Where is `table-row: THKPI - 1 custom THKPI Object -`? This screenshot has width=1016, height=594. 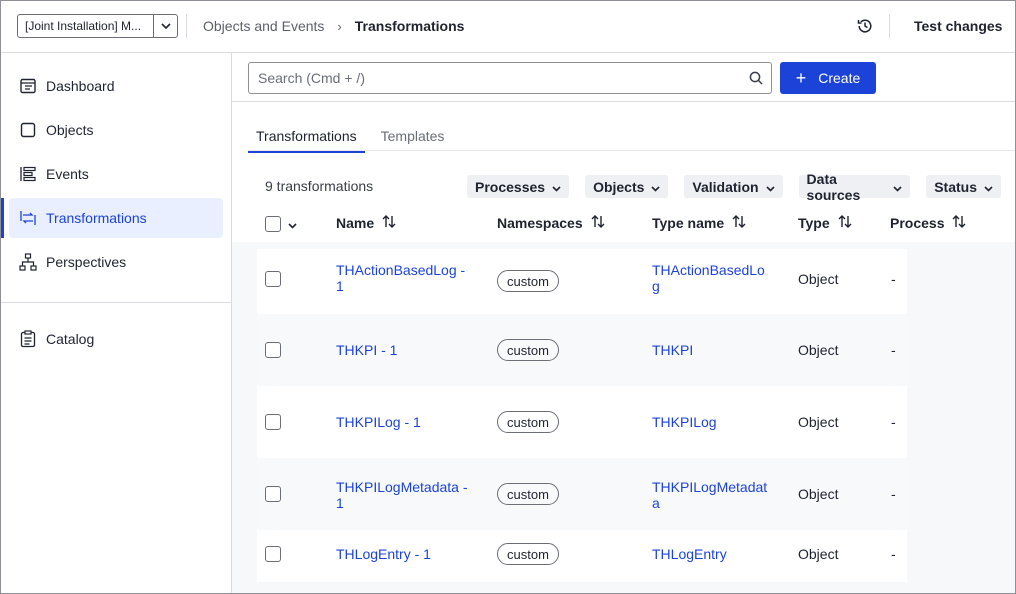 table-row: THKPI - 1 custom THKPI Object - is located at coordinates (582, 350).